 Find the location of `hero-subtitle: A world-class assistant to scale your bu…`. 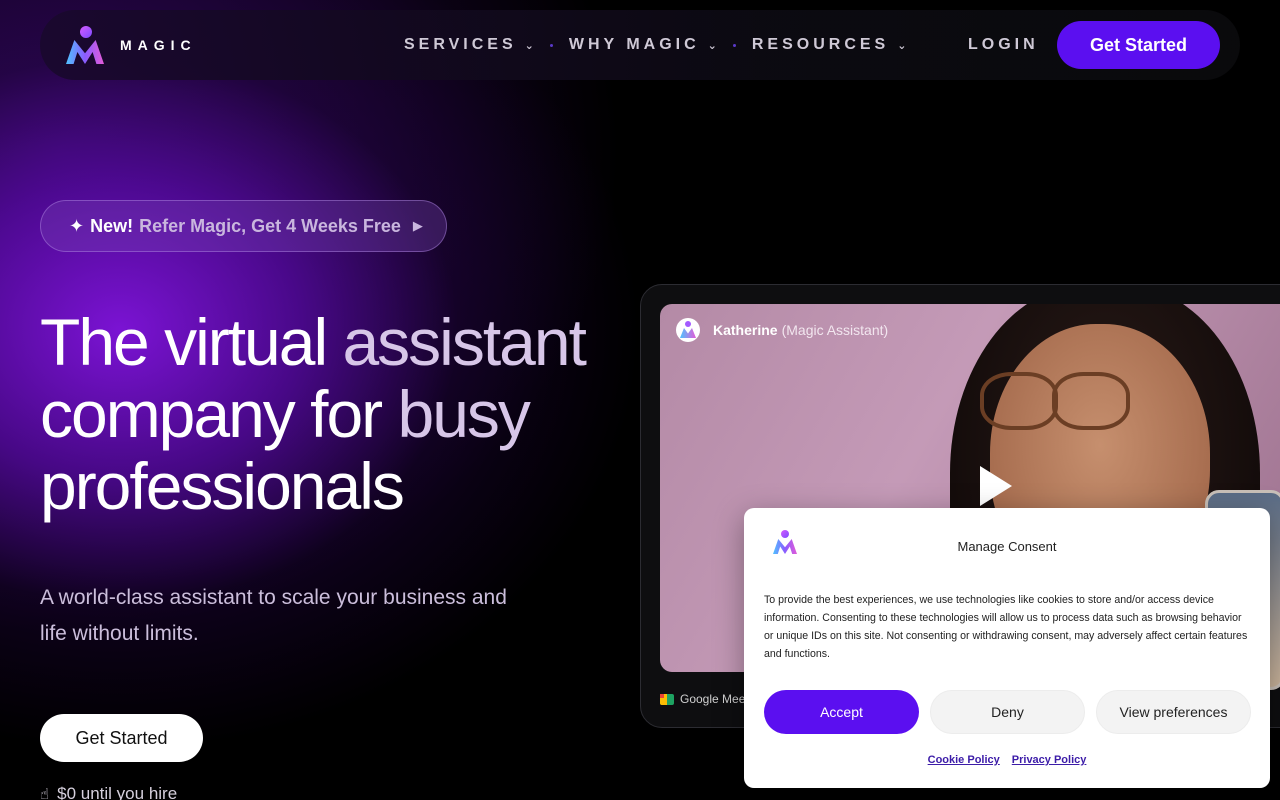

hero-subtitle: A world-class assistant to scale your bu… is located at coordinates (273, 615).